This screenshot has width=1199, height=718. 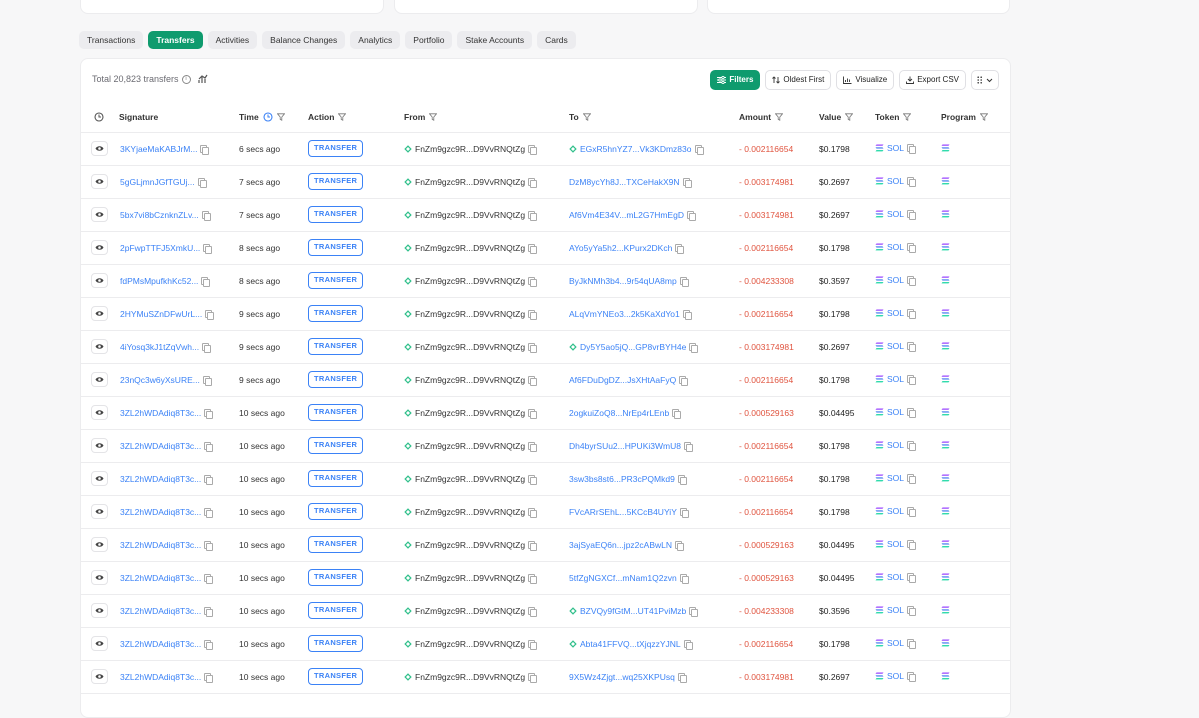 What do you see at coordinates (175, 40) in the screenshot?
I see `tab-transfers: Transfers` at bounding box center [175, 40].